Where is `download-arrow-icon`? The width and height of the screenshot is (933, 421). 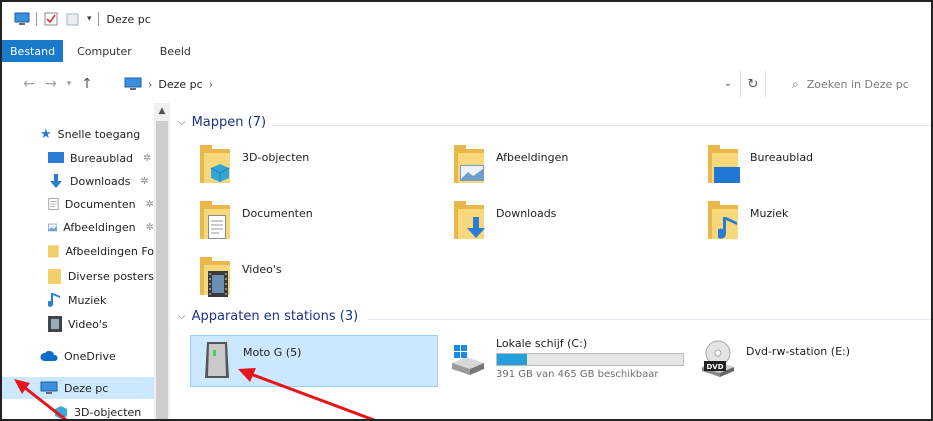
download-arrow-icon is located at coordinates (56, 181).